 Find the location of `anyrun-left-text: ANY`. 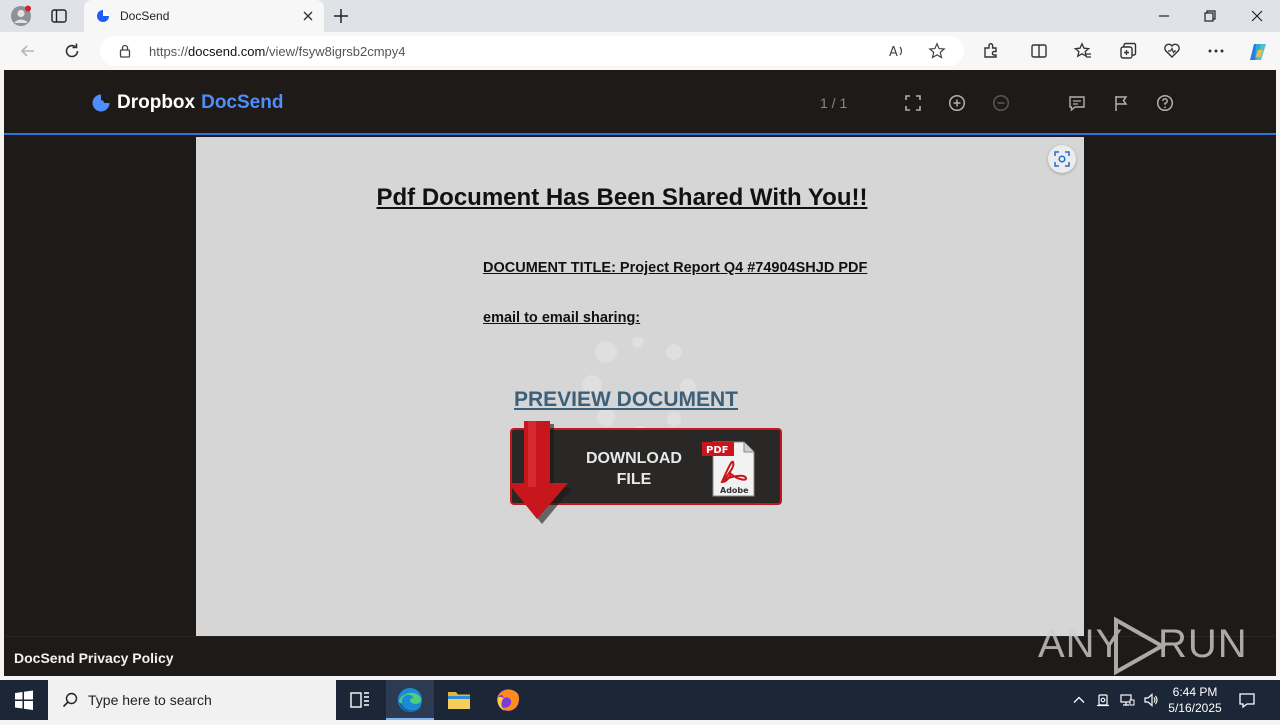

anyrun-left-text: ANY is located at coordinates (1081, 644).